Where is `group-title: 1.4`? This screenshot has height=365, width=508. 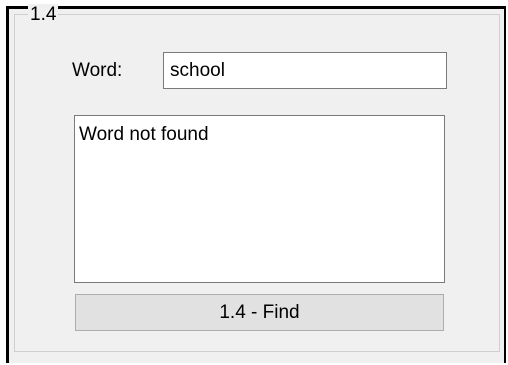 group-title: 1.4 is located at coordinates (43, 15).